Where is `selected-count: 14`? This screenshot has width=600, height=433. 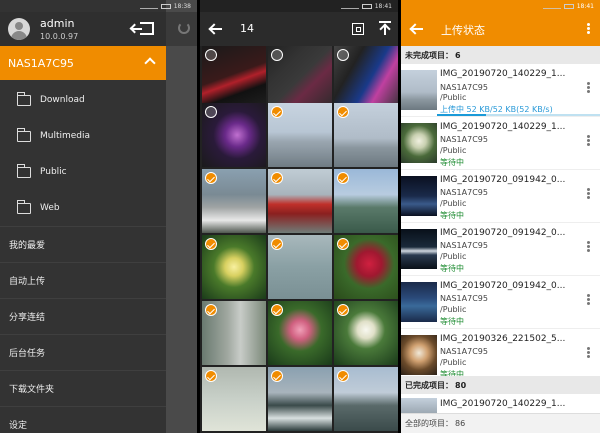 selected-count: 14 is located at coordinates (247, 28).